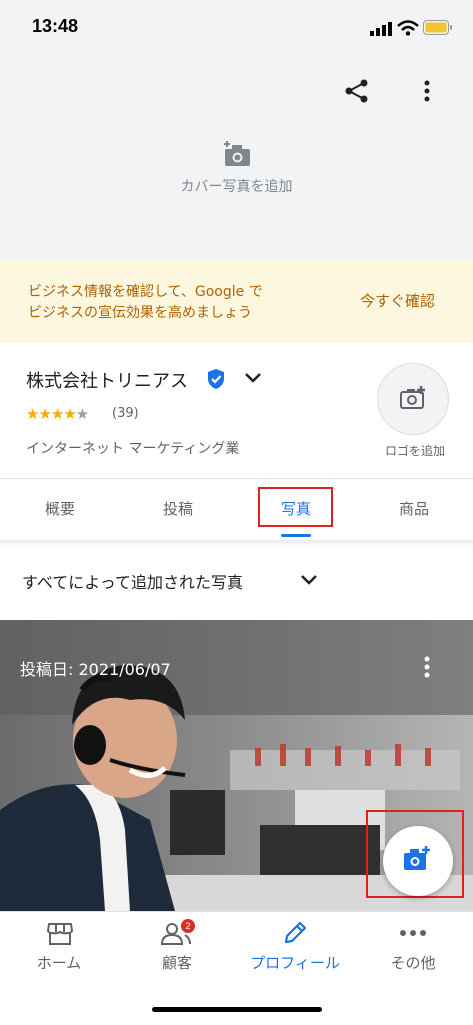 The height and width of the screenshot is (1025, 473). I want to click on status-time: 13:48, so click(55, 26).